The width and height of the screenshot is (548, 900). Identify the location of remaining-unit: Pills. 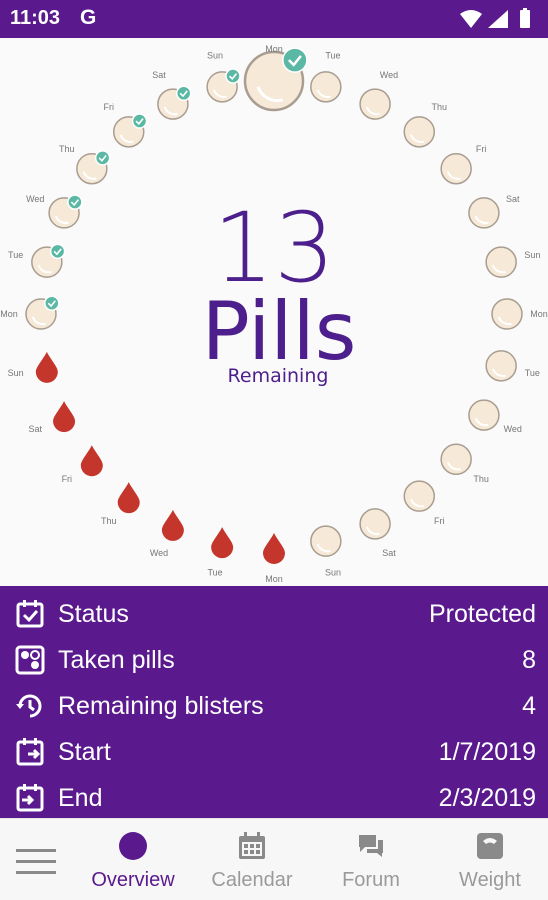
(279, 331).